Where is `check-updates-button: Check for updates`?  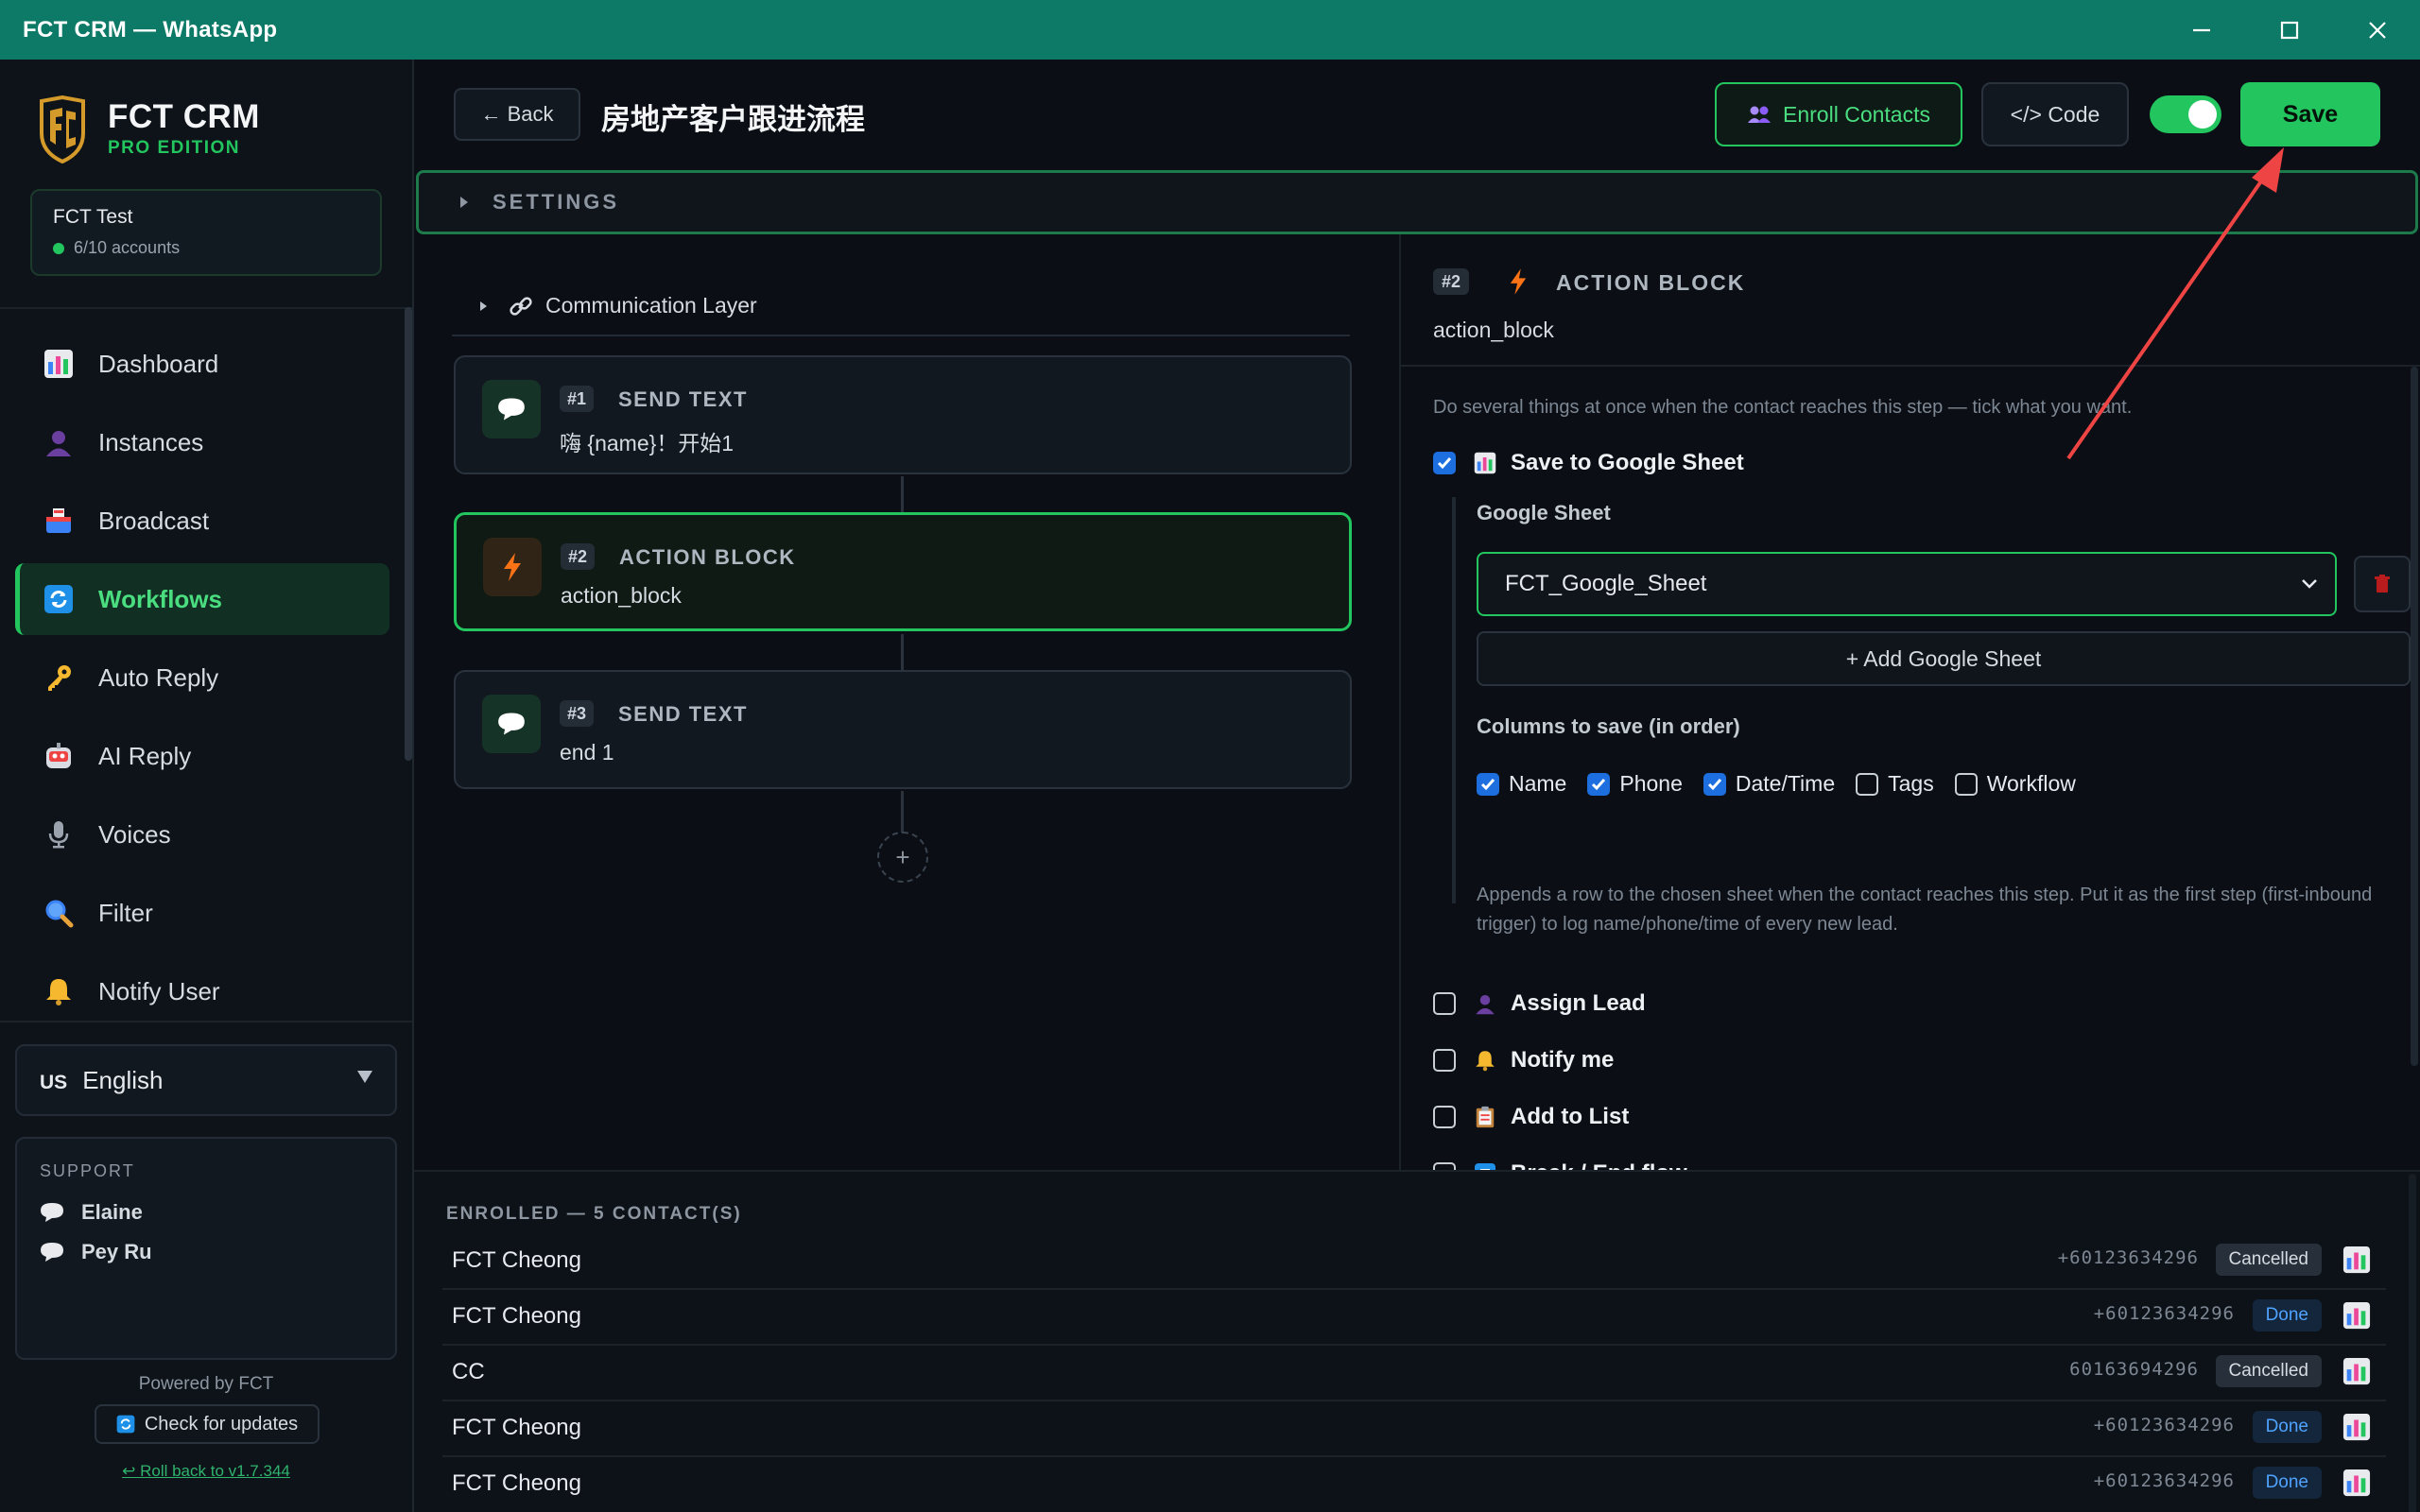
check-updates-button: Check for updates is located at coordinates (207, 1424).